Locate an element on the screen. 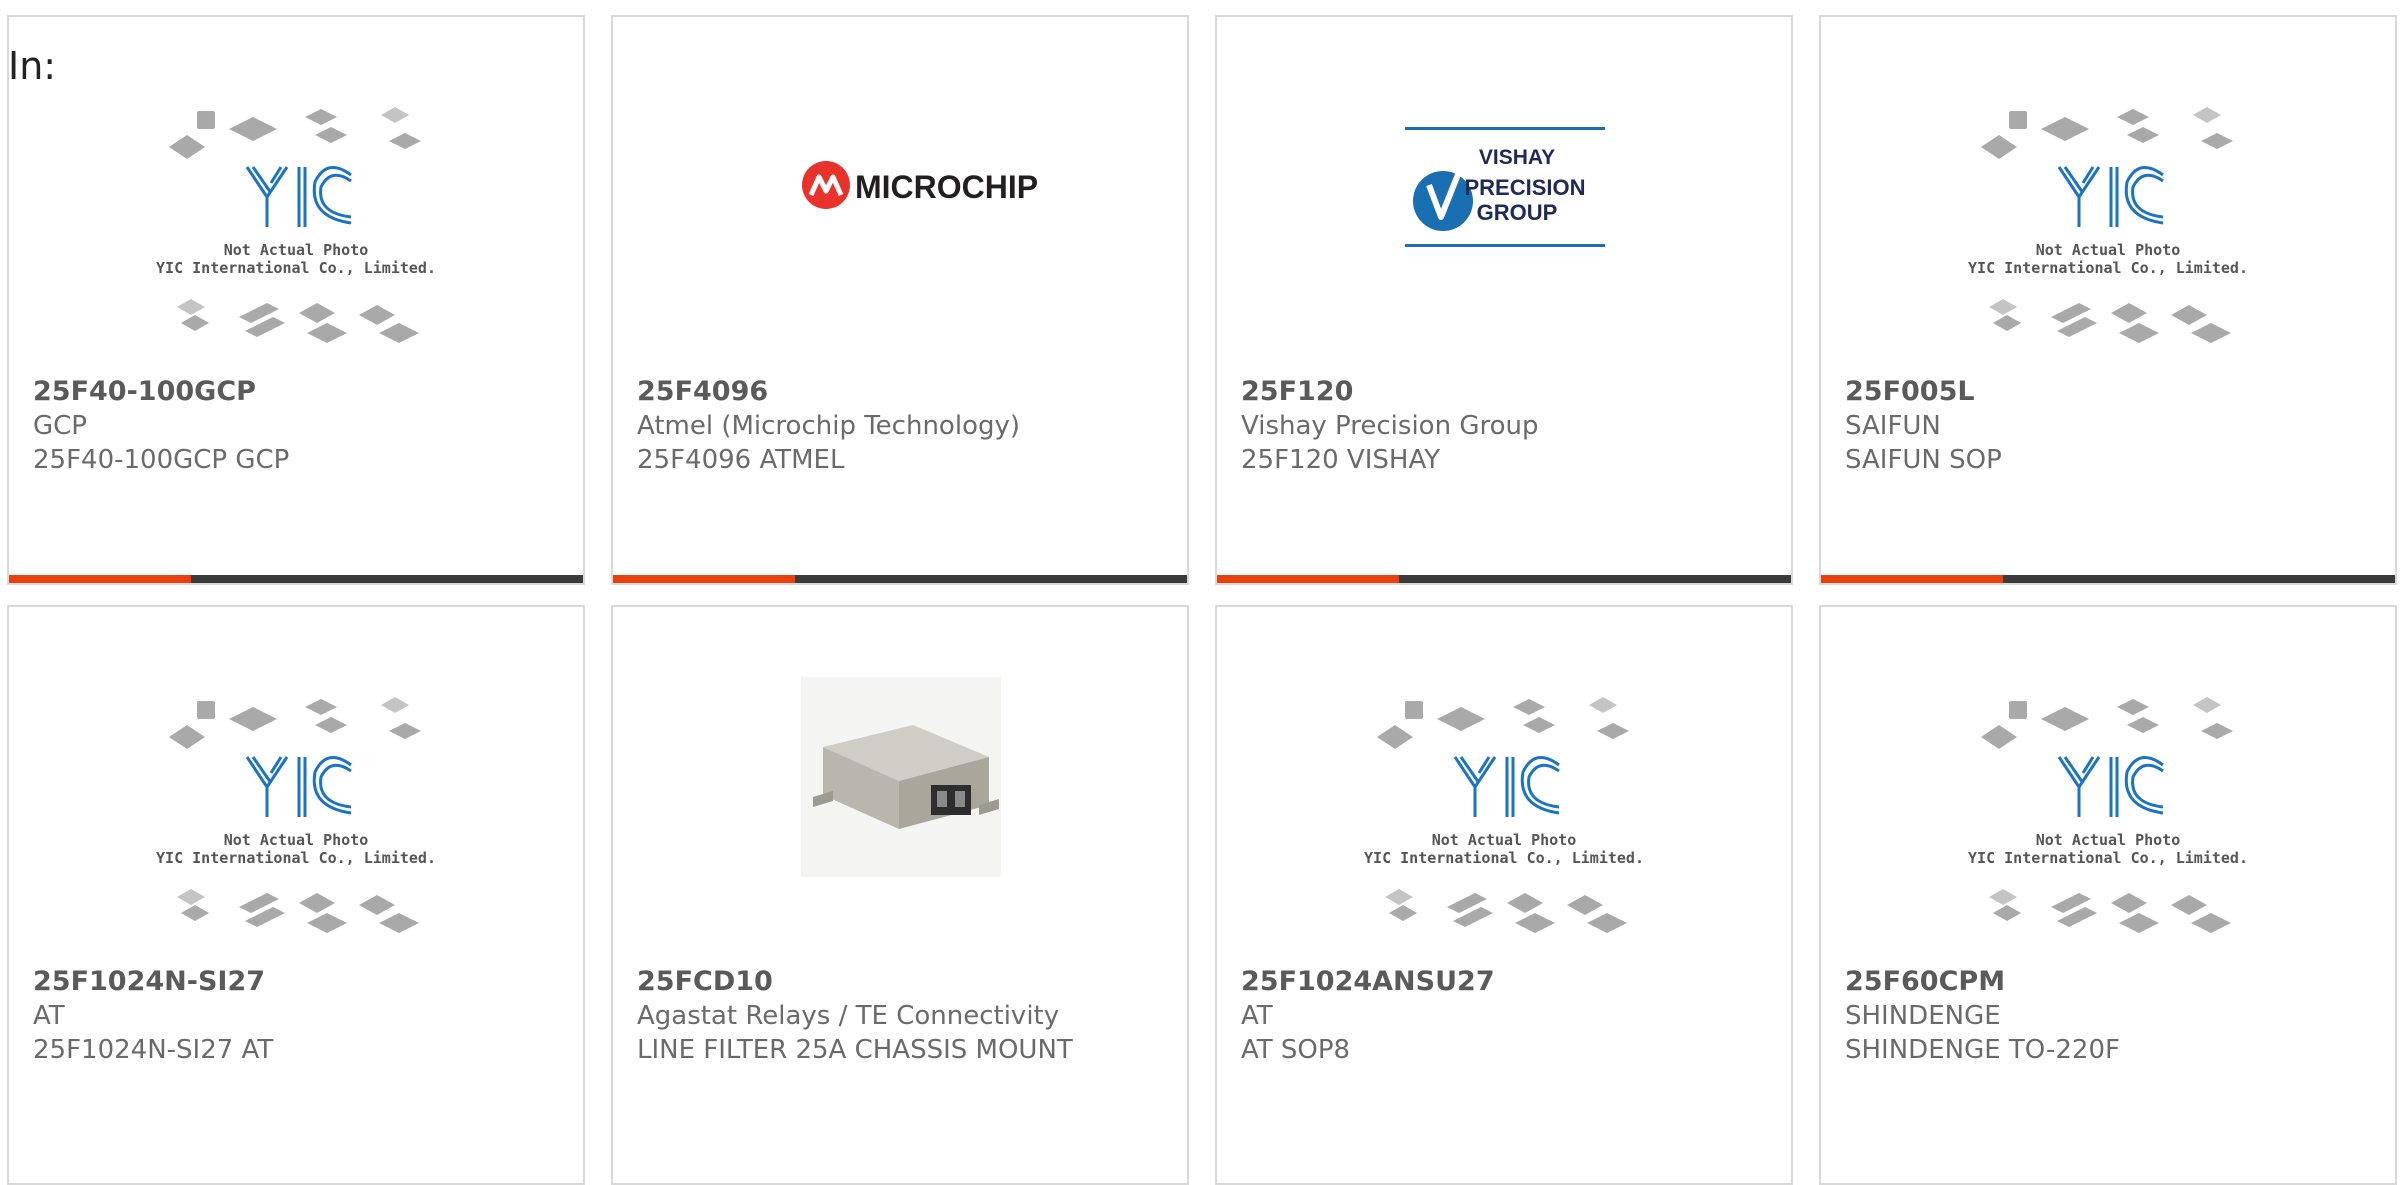 The height and width of the screenshot is (1185, 2400). part-number: 25F40-100GCP is located at coordinates (296, 392).